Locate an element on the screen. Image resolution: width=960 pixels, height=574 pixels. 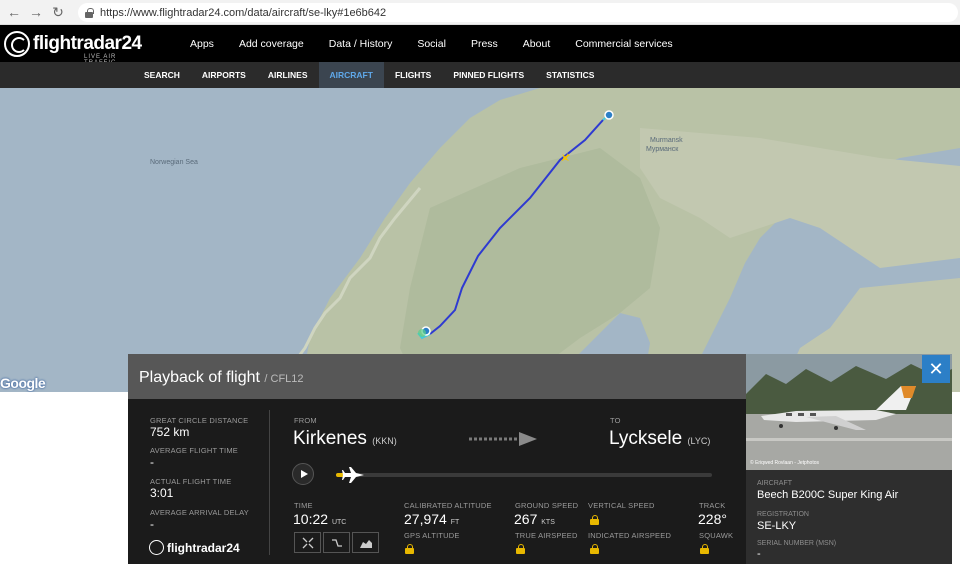
calibrated-altitude-value: 27,974 FT is located at coordinates (431, 519).